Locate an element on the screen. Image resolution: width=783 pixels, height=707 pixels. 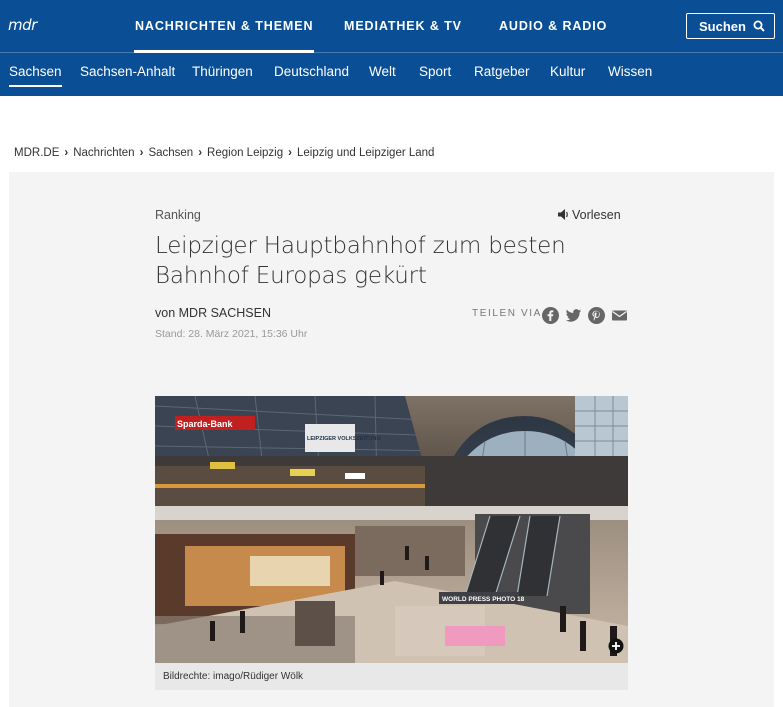
zoom-plus-icon is located at coordinates (616, 646).